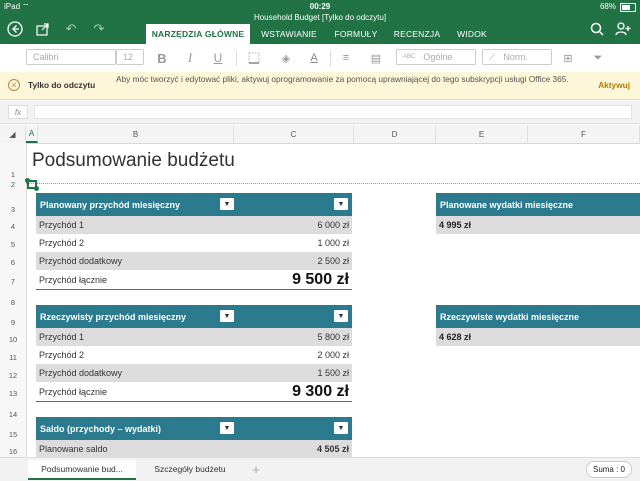 Image resolution: width=640 pixels, height=481 pixels. What do you see at coordinates (13, 357) in the screenshot?
I see `row-header: 11` at bounding box center [13, 357].